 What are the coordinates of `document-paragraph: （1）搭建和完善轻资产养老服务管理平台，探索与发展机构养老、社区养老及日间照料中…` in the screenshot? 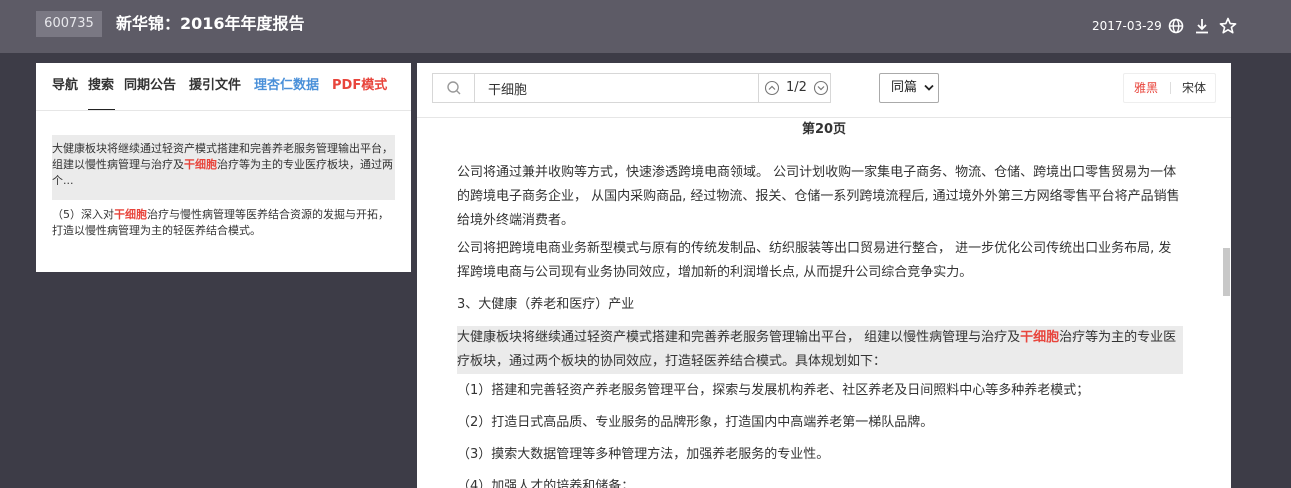 It's located at (773, 390).